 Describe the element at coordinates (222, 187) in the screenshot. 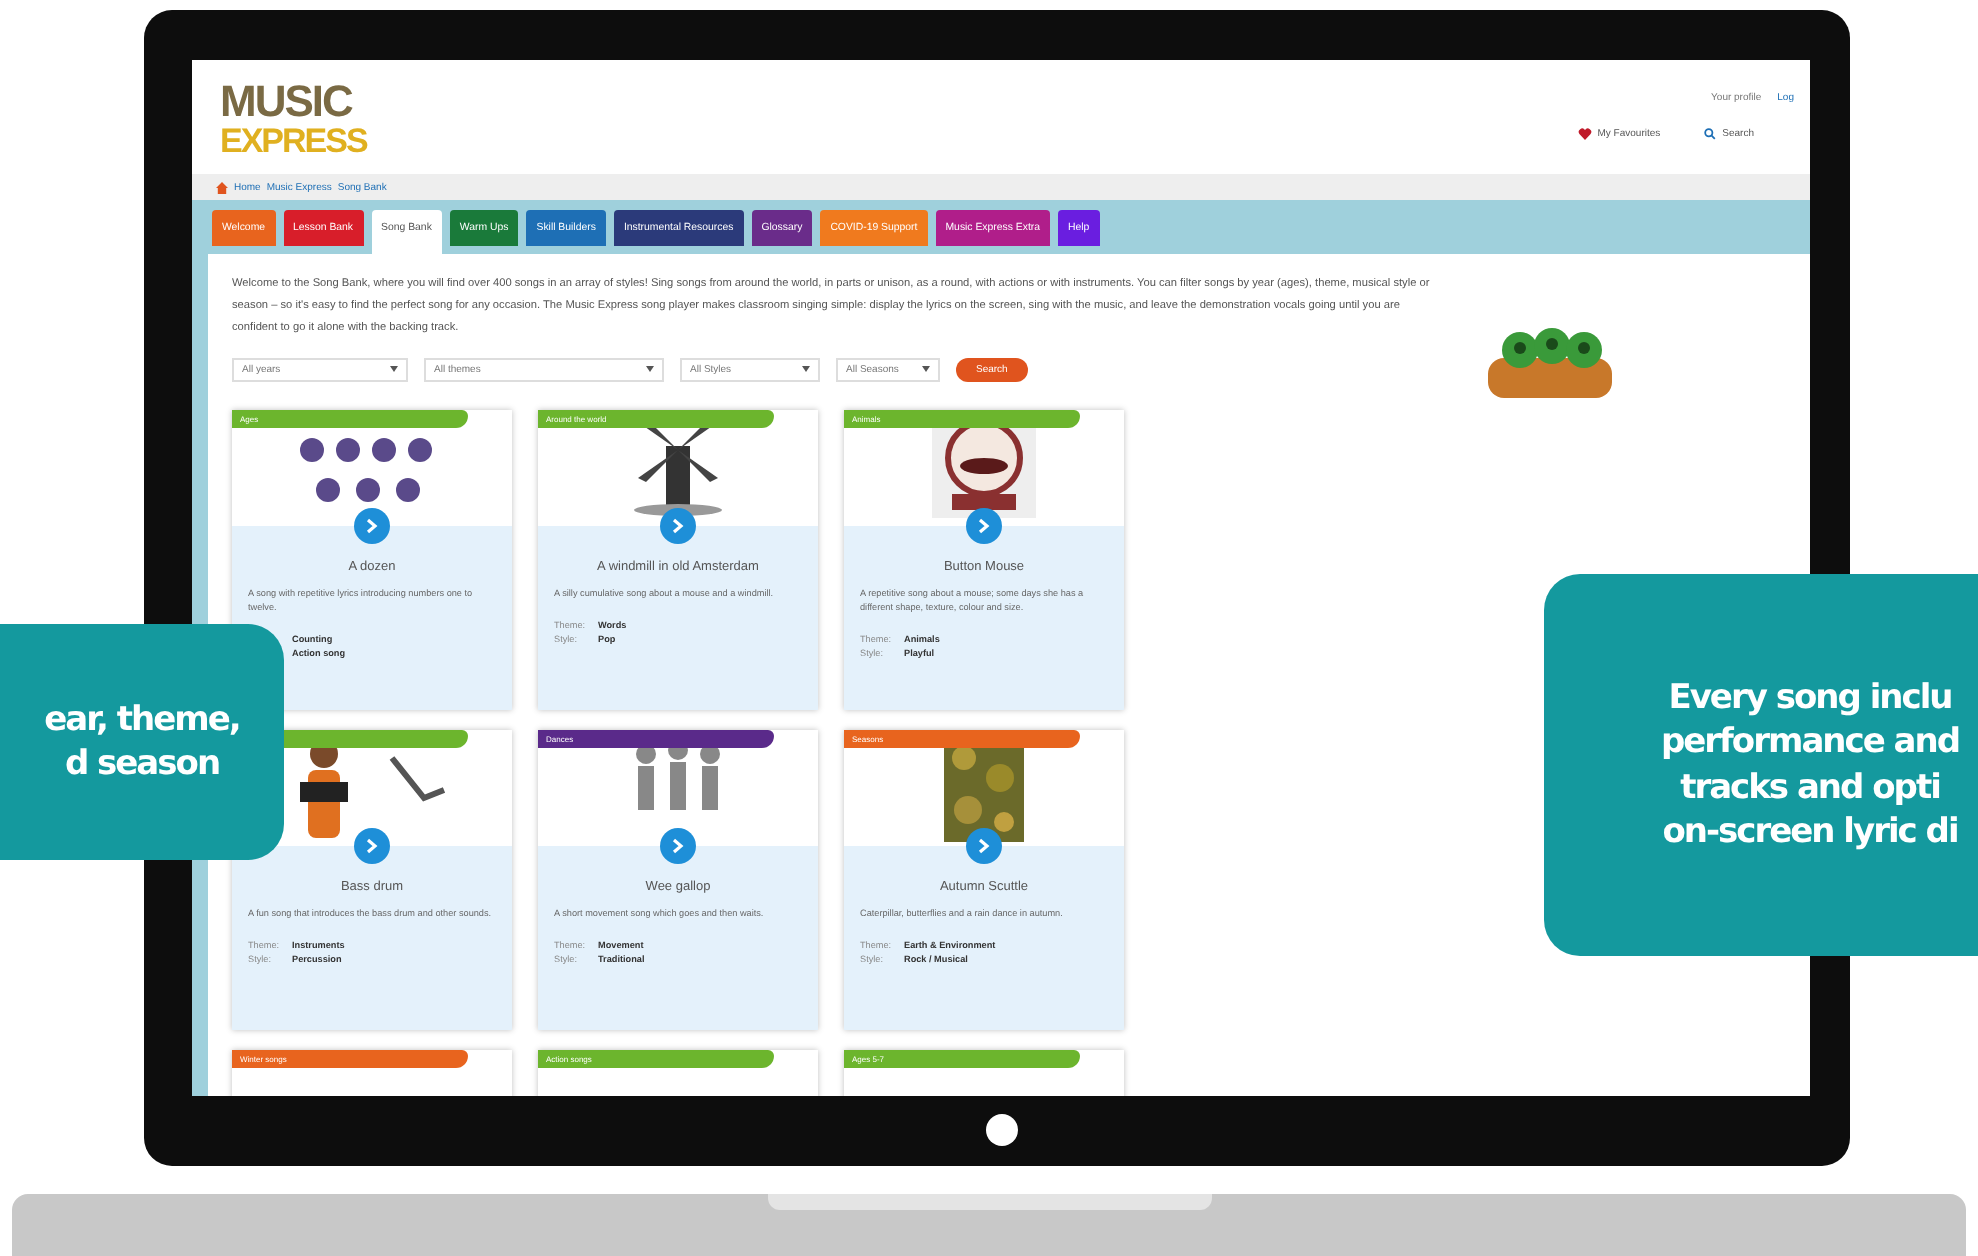

I see `home-icon` at that location.